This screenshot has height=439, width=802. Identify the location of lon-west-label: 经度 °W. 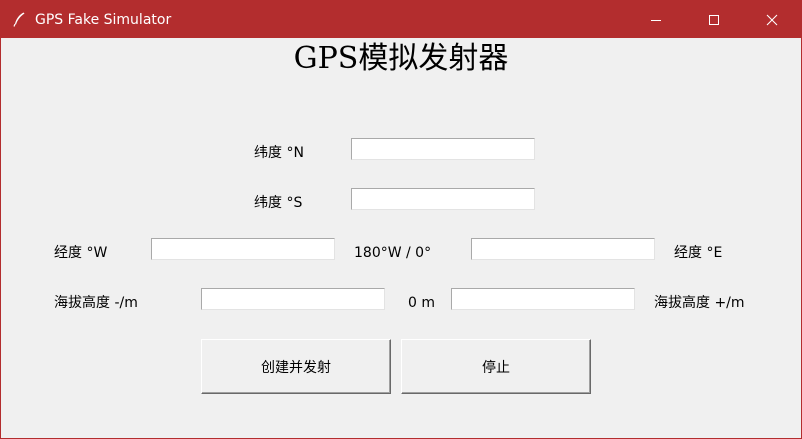
(81, 253).